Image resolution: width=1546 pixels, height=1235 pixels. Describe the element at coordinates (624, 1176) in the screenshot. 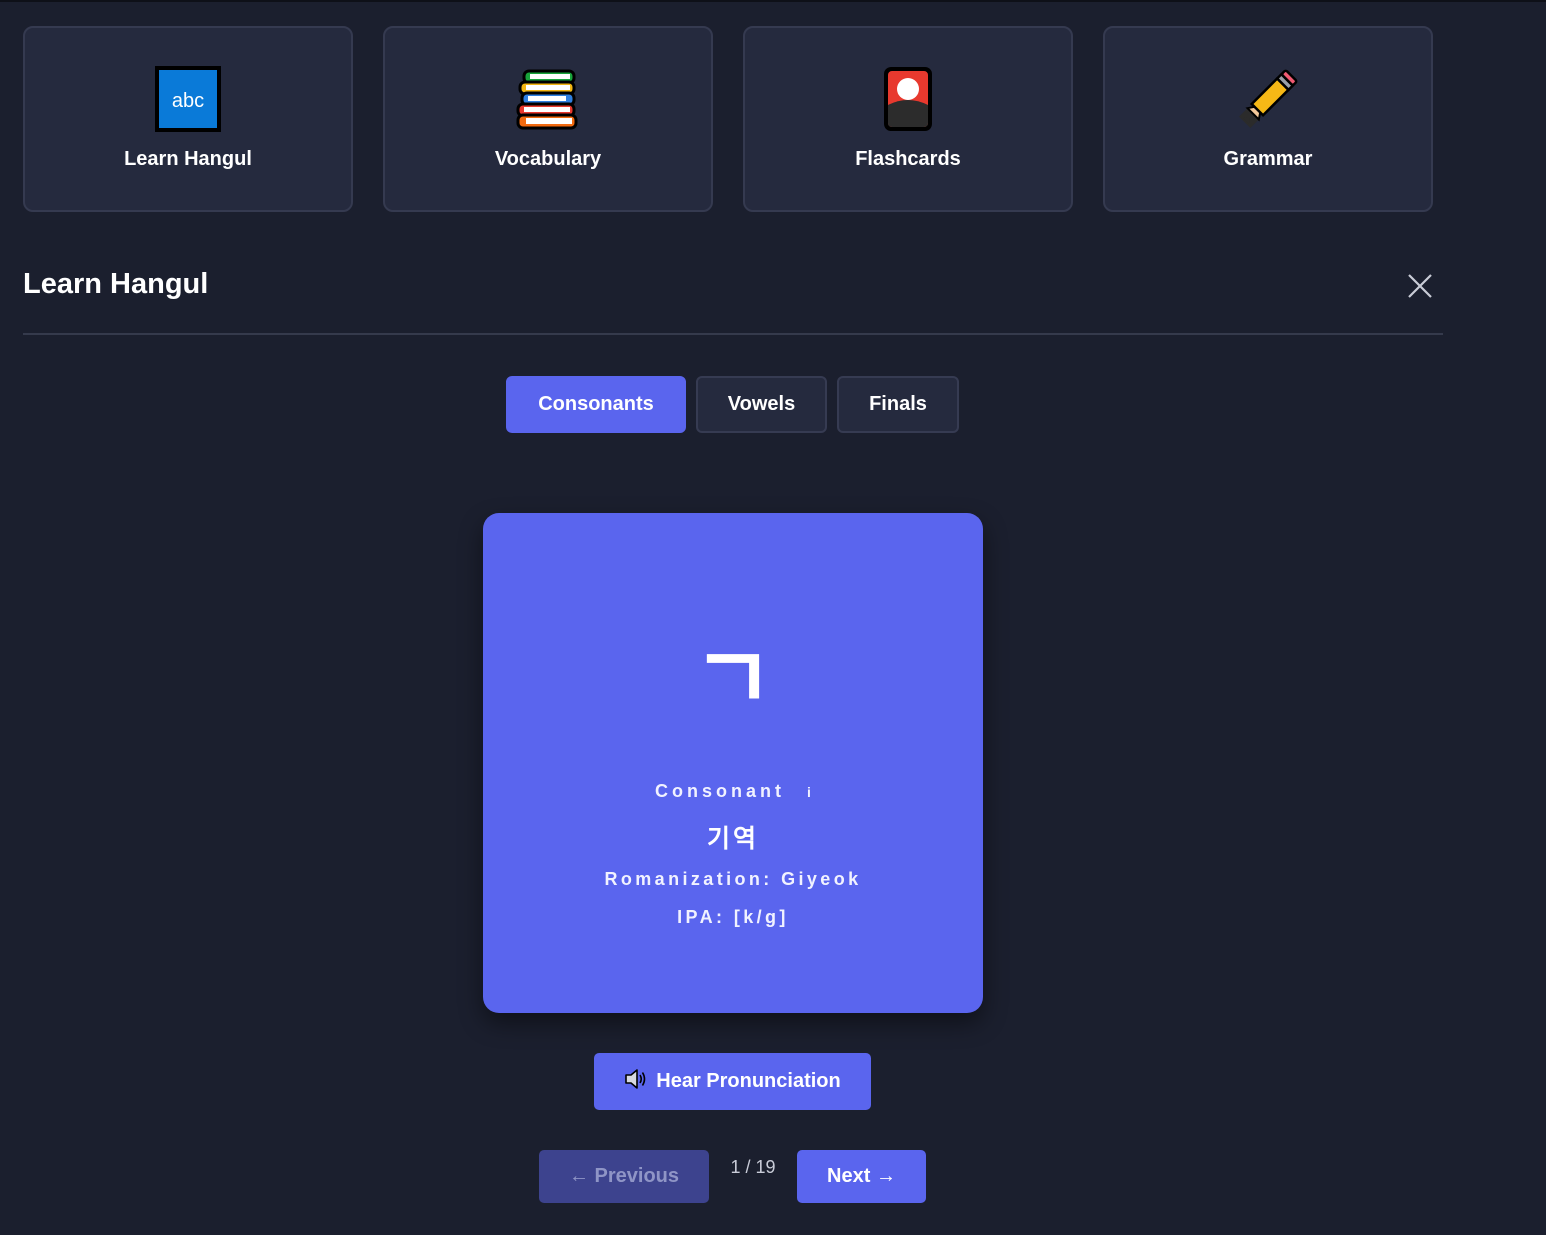

I see `previous-button: ← Previous` at that location.